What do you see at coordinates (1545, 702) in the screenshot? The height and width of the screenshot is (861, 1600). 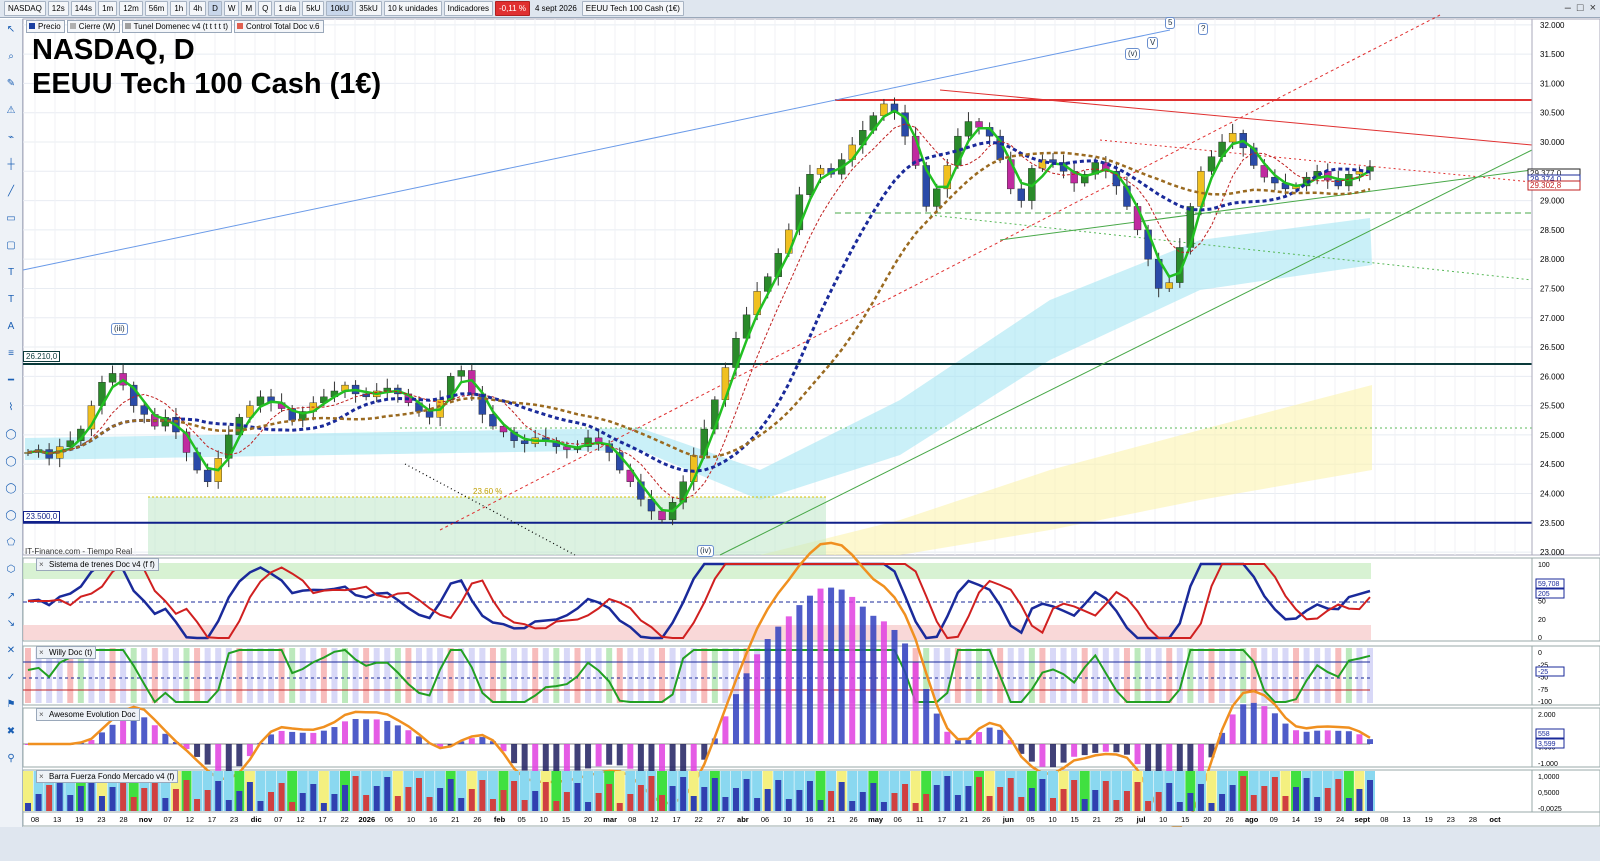 I see `indicator-axis-label: -100` at bounding box center [1545, 702].